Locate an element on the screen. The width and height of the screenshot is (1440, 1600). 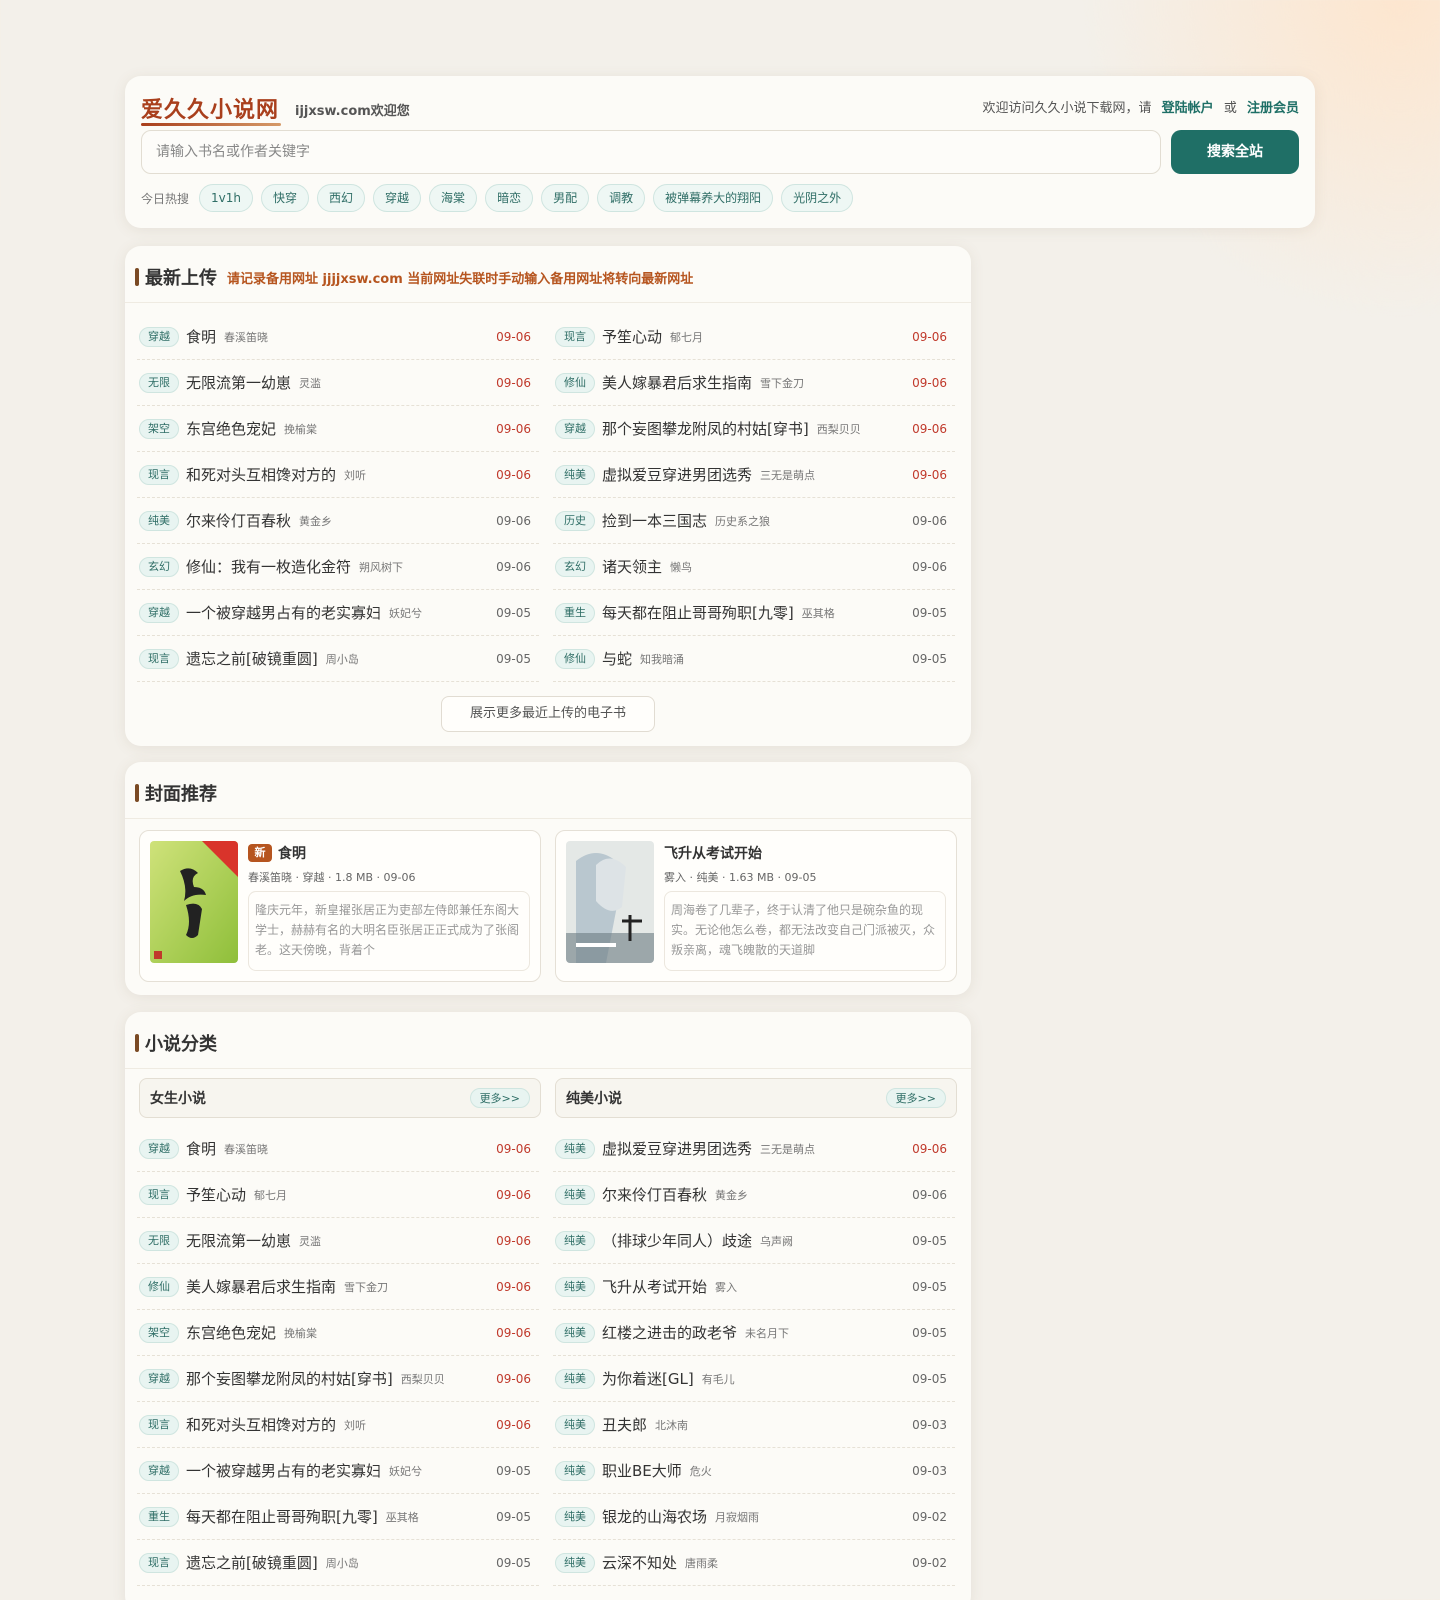
show-more-button: 展示更多最近上传的电子书 is located at coordinates (548, 714).